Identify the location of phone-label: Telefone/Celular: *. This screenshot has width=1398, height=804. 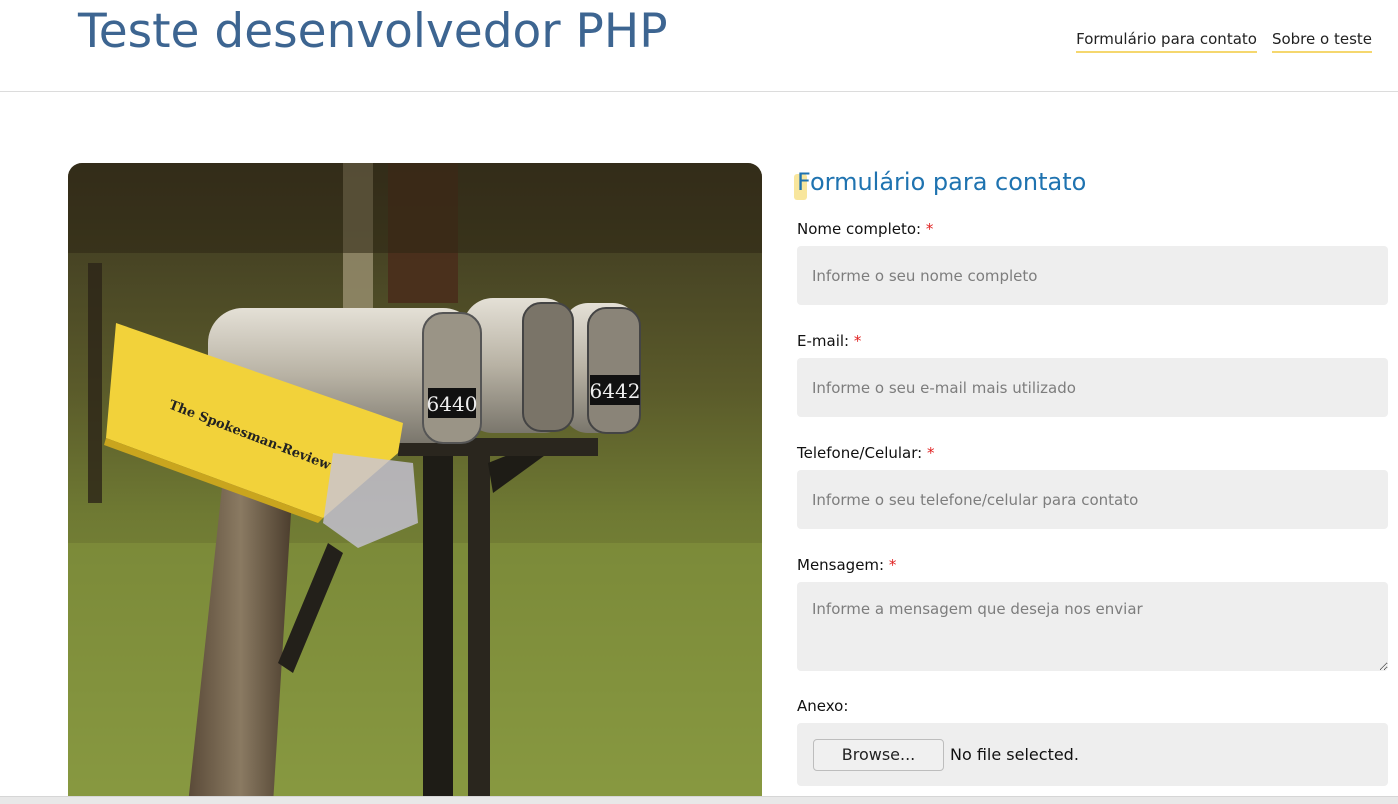
(866, 453).